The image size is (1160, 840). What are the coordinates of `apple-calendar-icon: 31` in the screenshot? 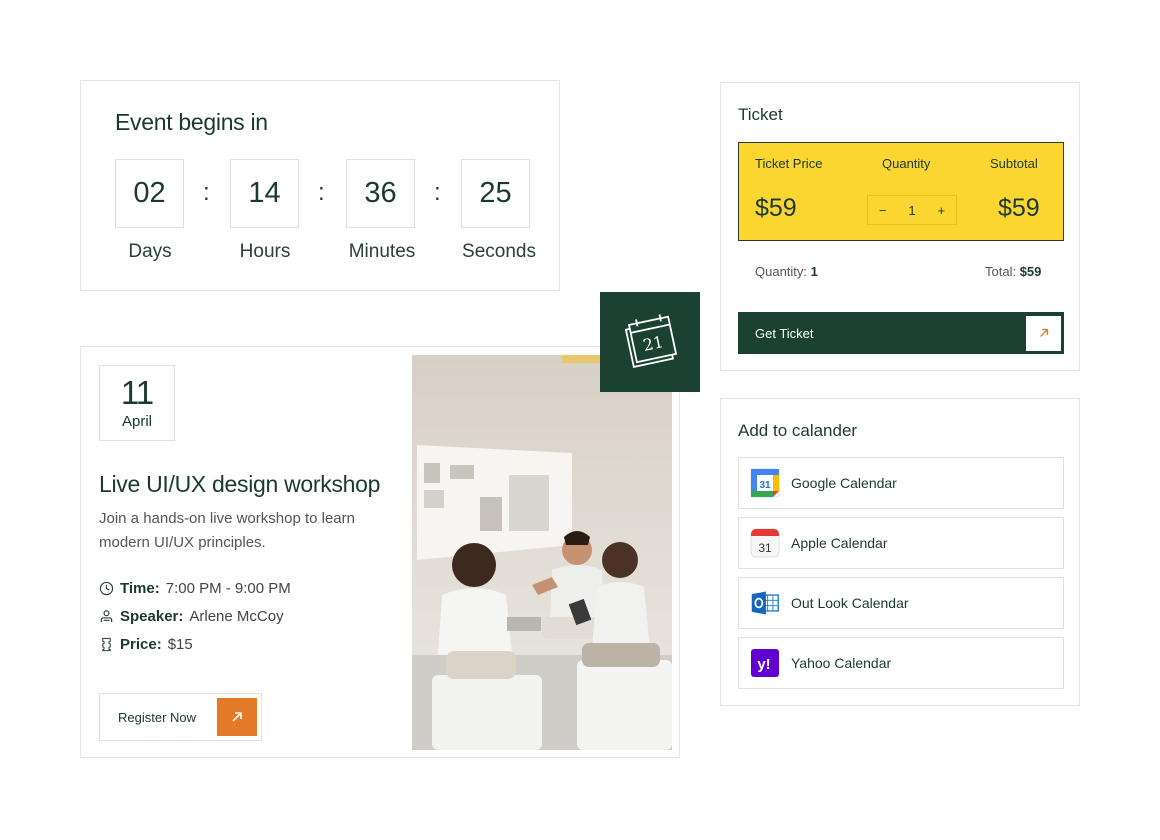 It's located at (765, 543).